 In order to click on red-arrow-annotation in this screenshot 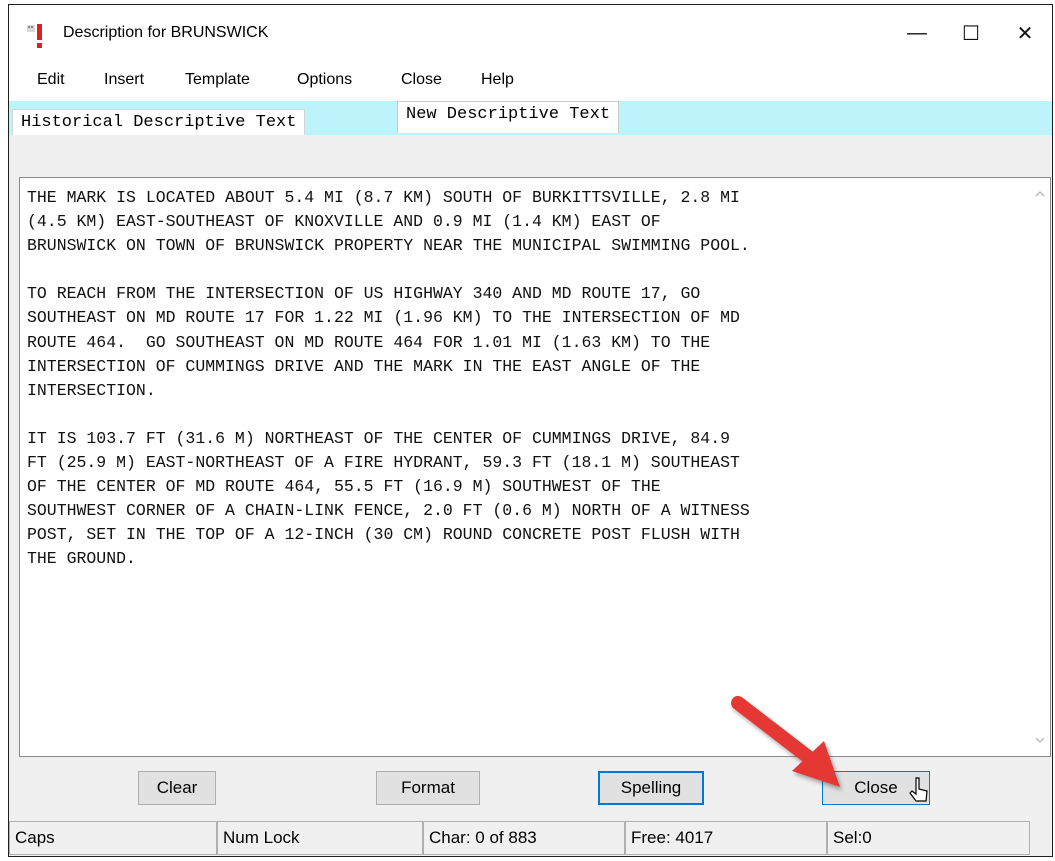, I will do `click(785, 741)`.